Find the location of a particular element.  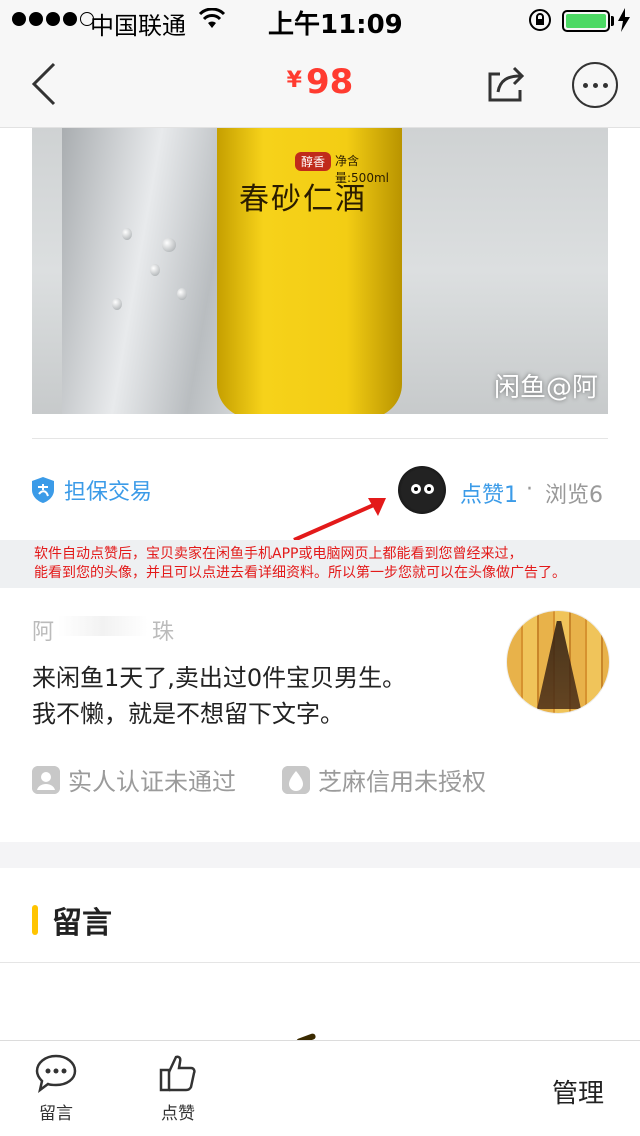

liker-avatar is located at coordinates (422, 490).